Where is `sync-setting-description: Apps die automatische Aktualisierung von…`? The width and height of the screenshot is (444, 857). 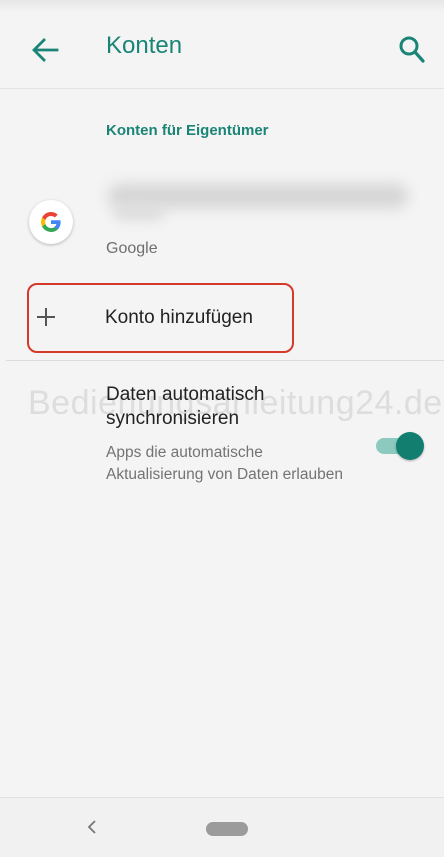 sync-setting-description: Apps die automatische Aktualisierung von… is located at coordinates (224, 463).